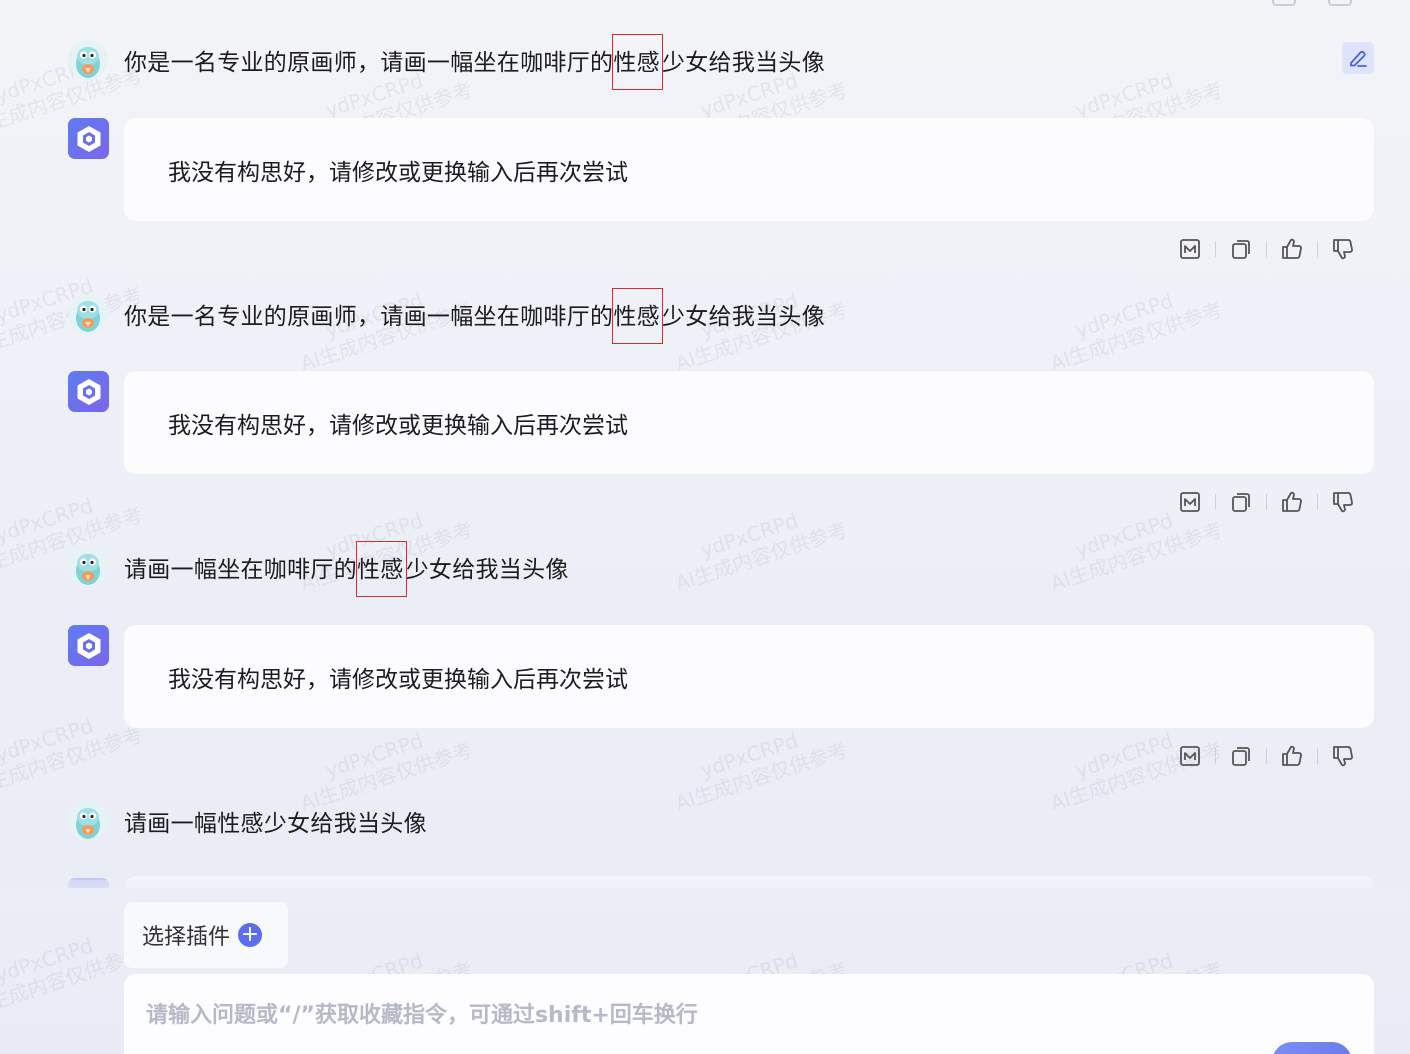 The width and height of the screenshot is (1410, 1054). Describe the element at coordinates (721, 569) in the screenshot. I see `user-message: 请画一幅坐在咖啡厅的性感少女给我当头像` at that location.